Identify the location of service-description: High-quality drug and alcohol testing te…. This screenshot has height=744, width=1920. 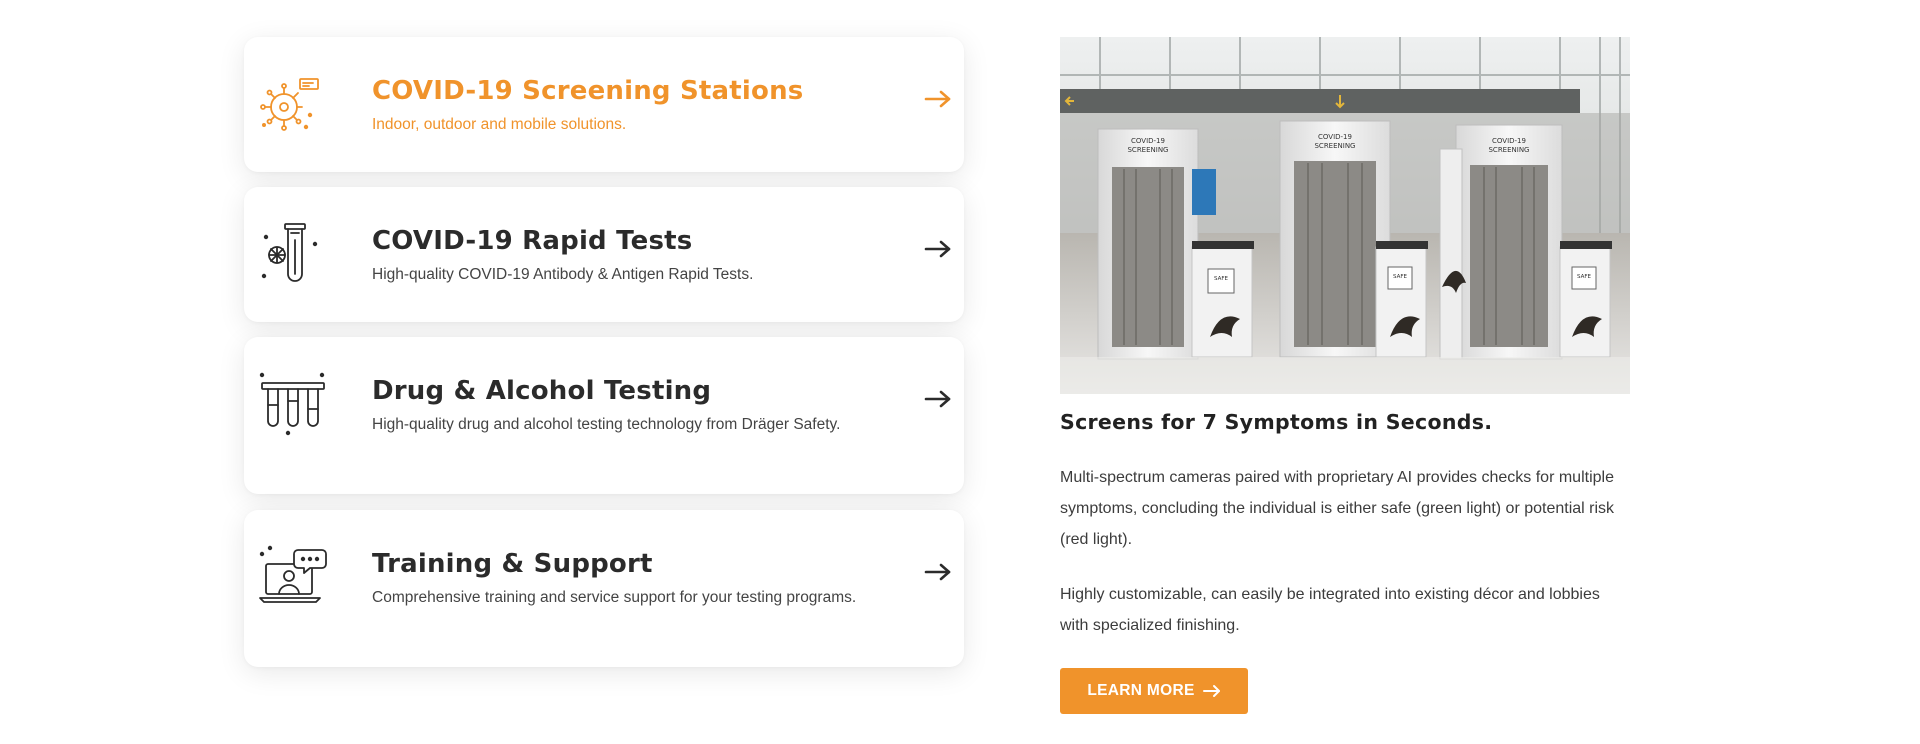
(606, 424).